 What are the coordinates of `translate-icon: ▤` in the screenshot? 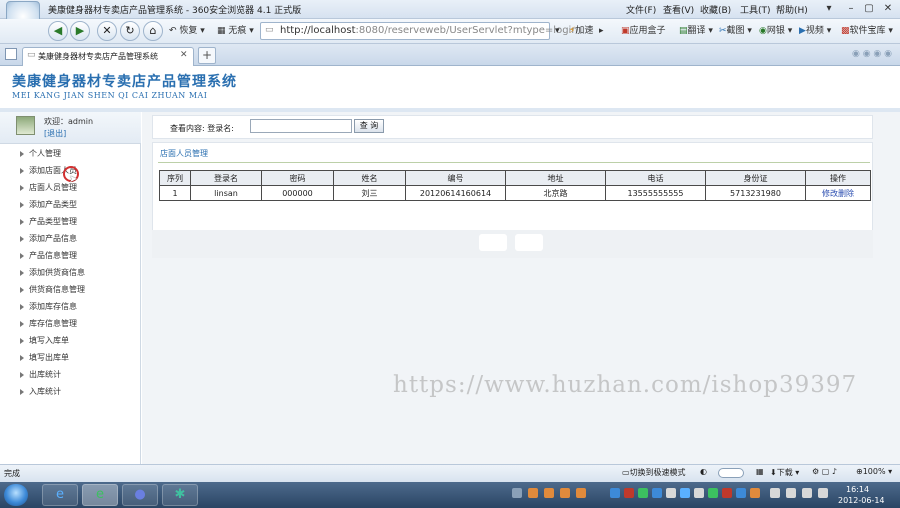 It's located at (683, 31).